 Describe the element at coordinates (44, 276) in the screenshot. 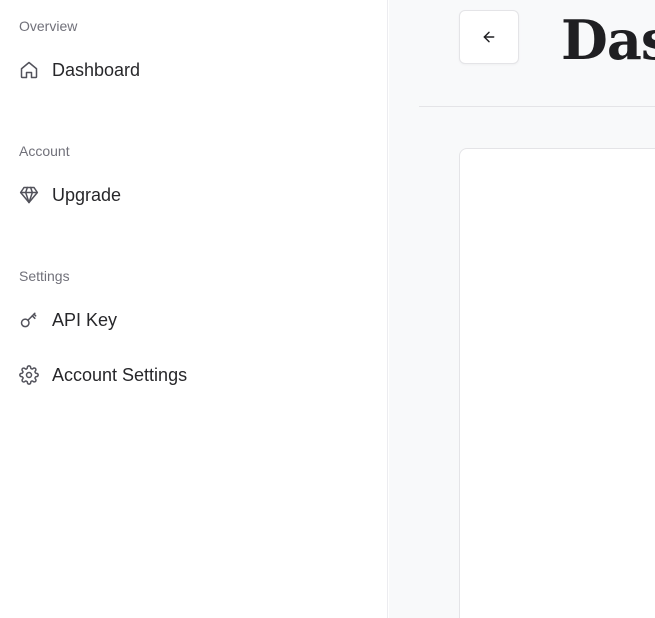

I see `section-label-settings: Settings` at that location.